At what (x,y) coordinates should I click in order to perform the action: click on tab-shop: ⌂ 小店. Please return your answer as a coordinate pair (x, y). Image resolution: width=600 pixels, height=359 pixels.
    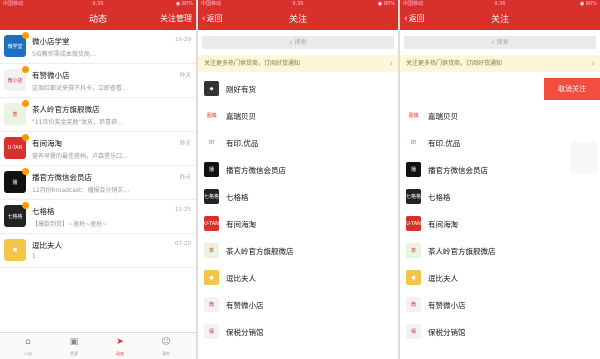
    Looking at the image, I should click on (28, 346).